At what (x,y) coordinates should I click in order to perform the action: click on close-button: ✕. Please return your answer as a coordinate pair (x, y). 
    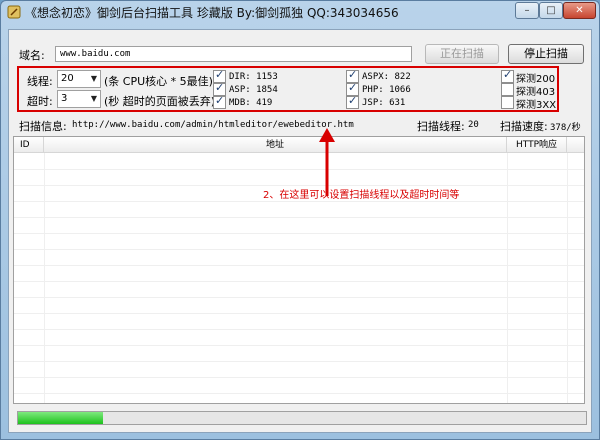
    Looking at the image, I should click on (579, 10).